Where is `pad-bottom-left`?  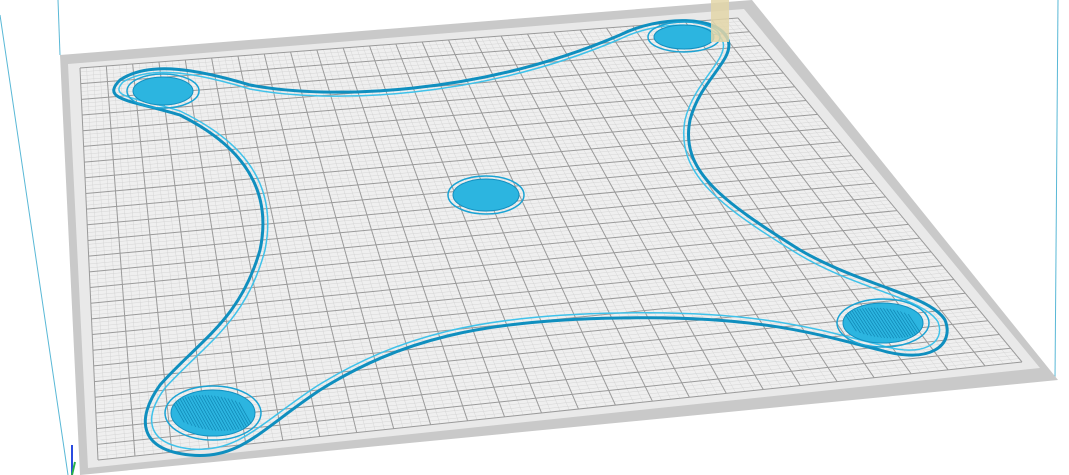 pad-bottom-left is located at coordinates (213, 413).